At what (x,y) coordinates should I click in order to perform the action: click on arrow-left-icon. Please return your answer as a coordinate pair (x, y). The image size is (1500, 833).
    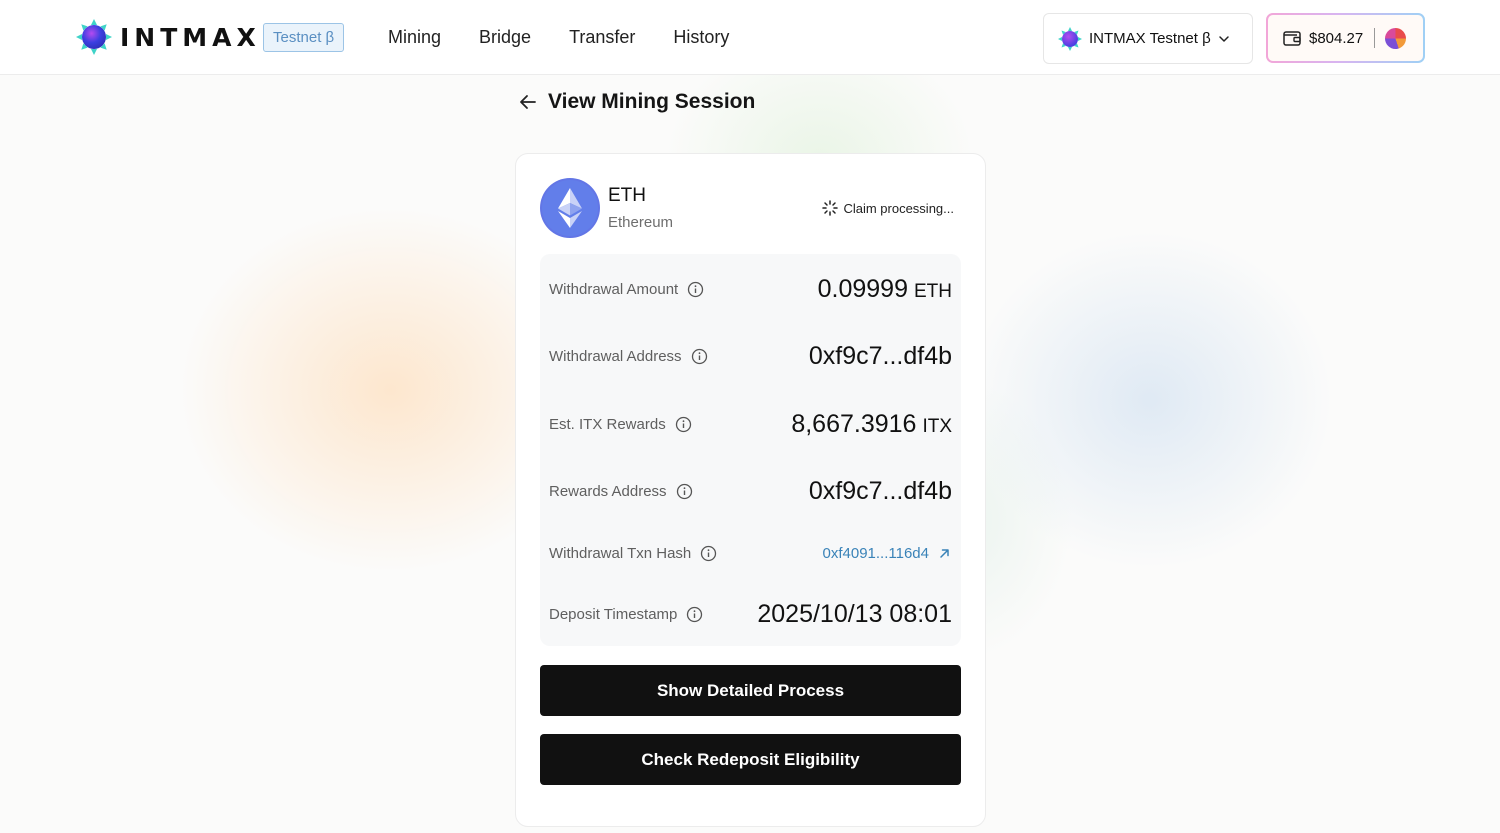
    Looking at the image, I should click on (528, 102).